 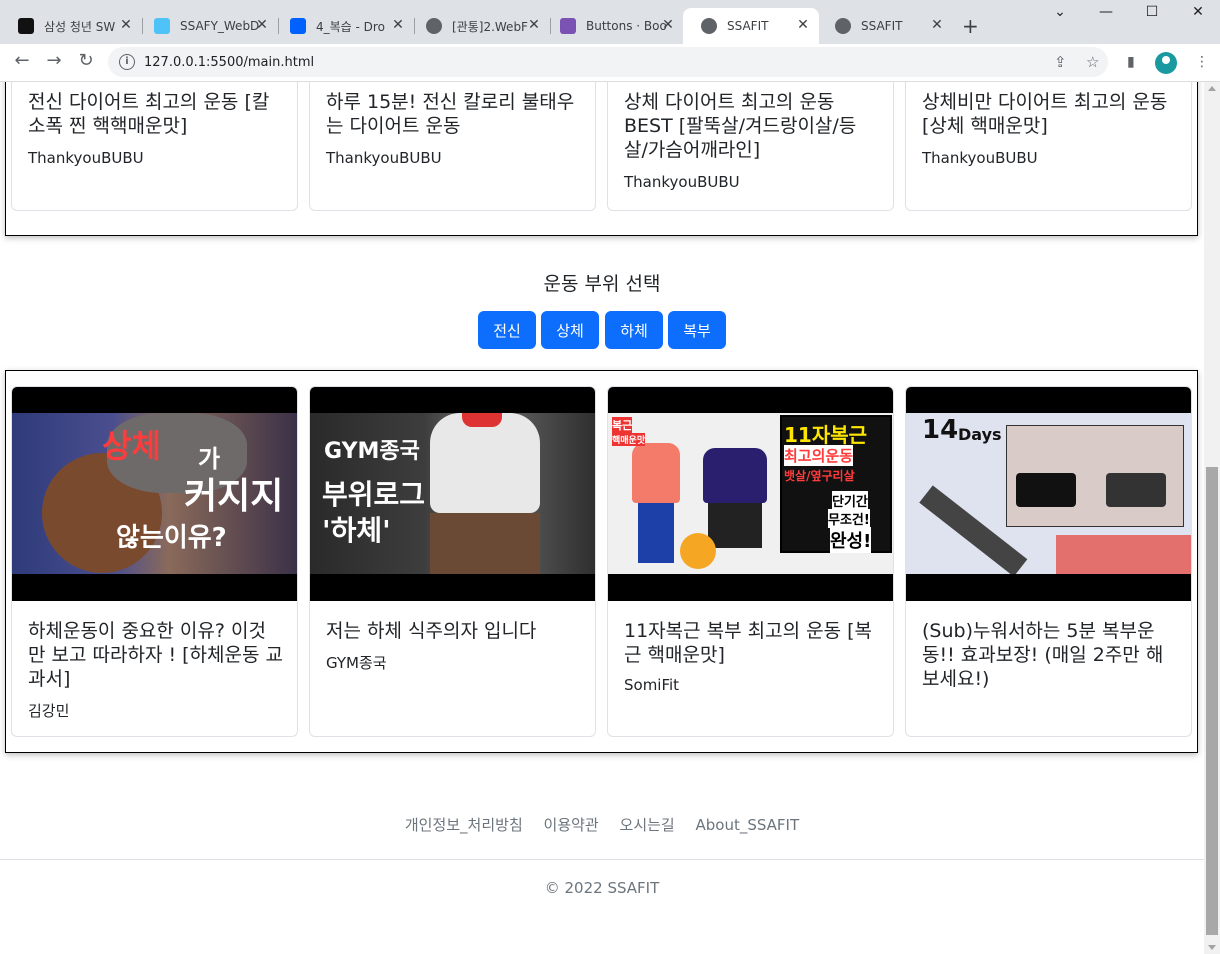 I want to click on browser-toolbar: ← → ↻ i 127.0.0.1:5500/main.html ⇪ ☆ ▮ ⋮, so click(x=610, y=63).